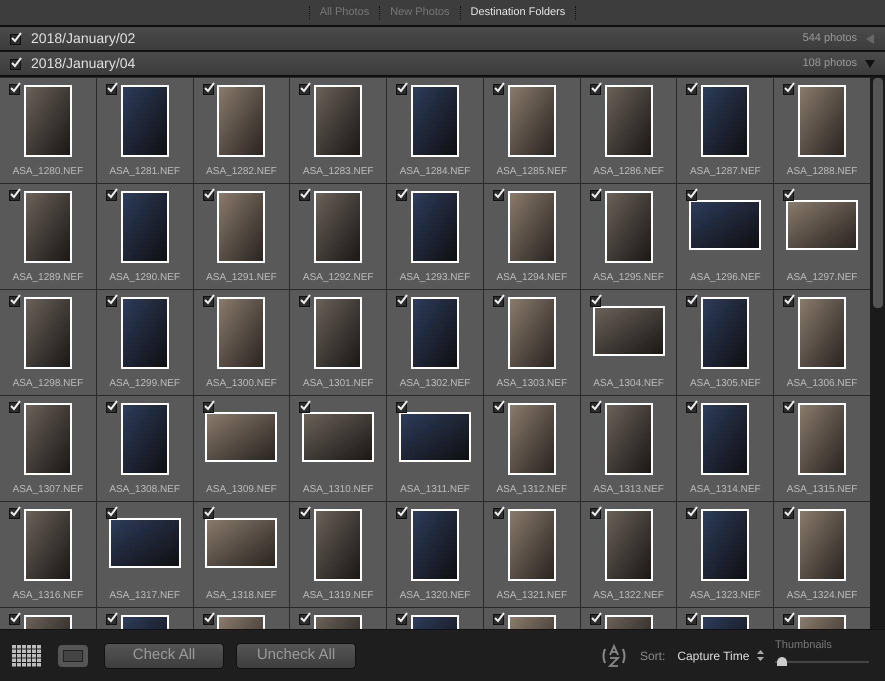 This screenshot has width=885, height=681. I want to click on photo-cell: ASA_1282.NEF, so click(242, 130).